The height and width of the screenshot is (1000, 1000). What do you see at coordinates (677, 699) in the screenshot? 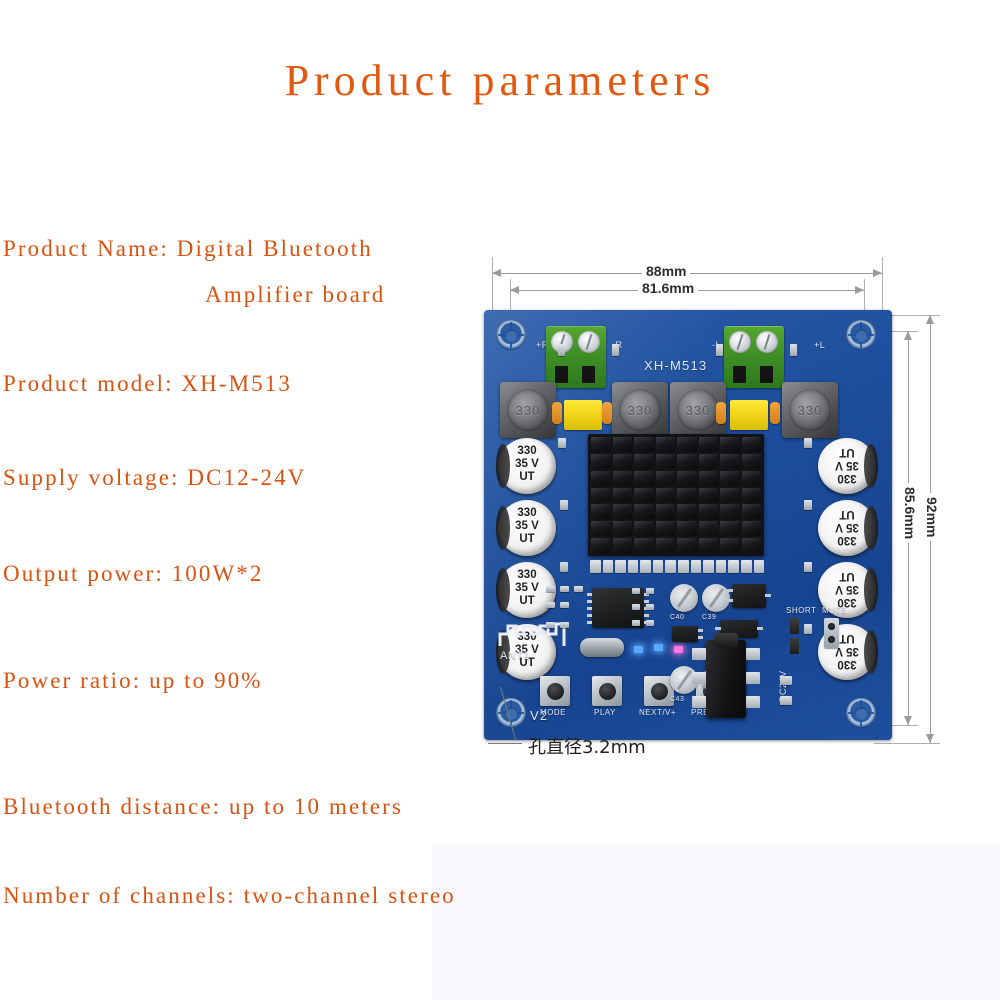
I see `smd-ref-c43: C43` at bounding box center [677, 699].